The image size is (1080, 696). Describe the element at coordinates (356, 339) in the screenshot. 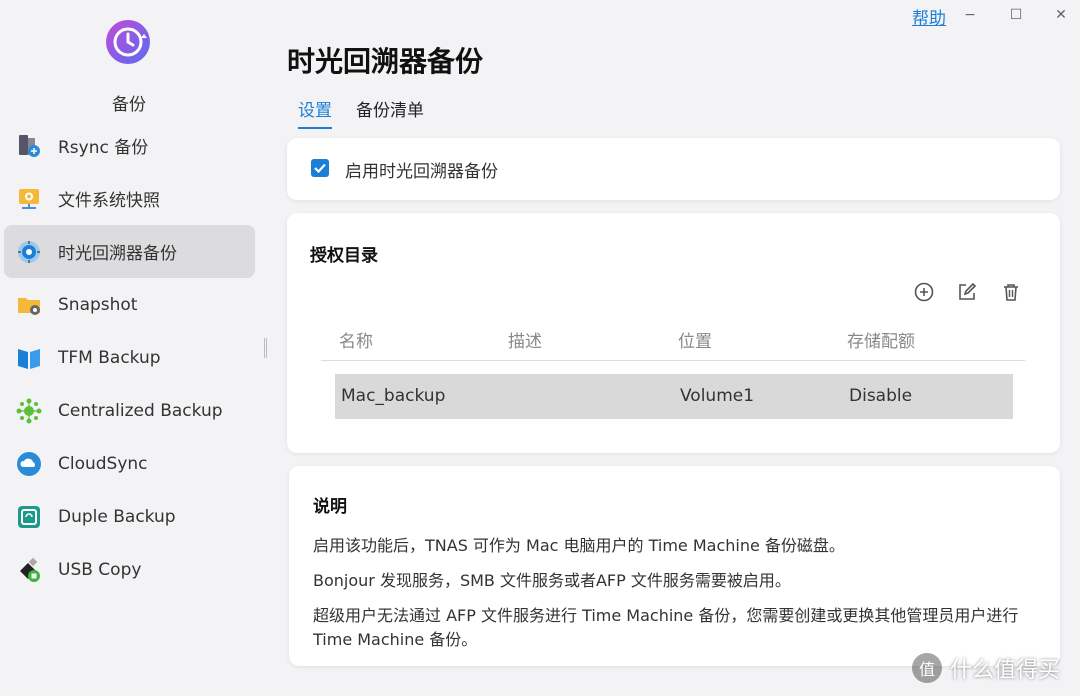

I see `column-header-name: 名称` at that location.